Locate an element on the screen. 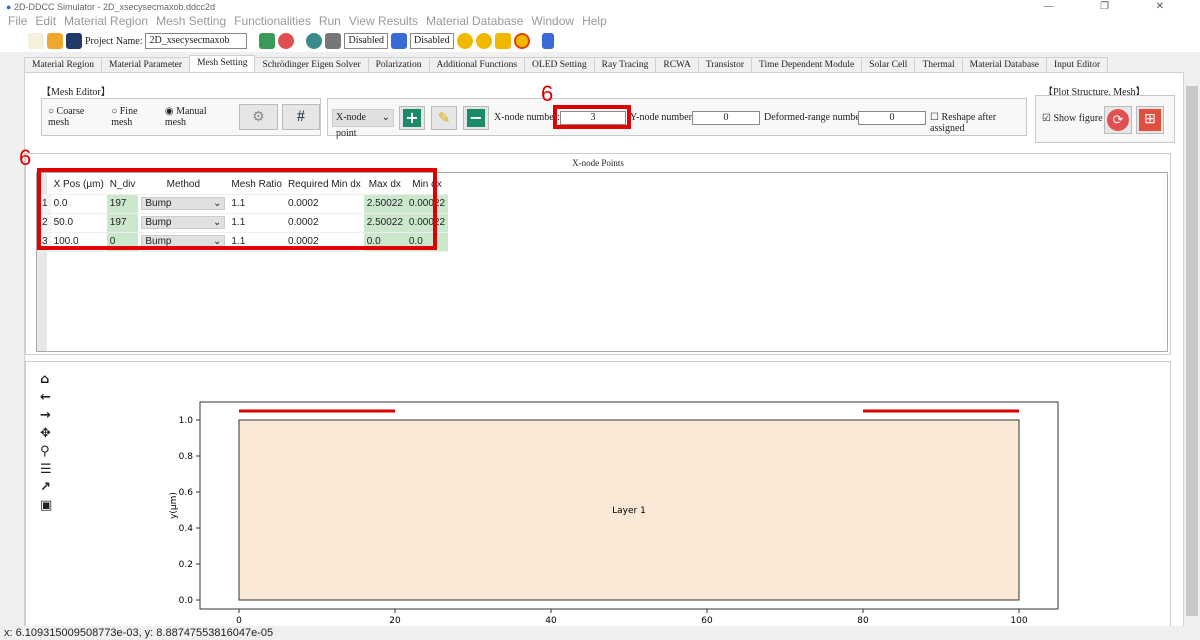 The width and height of the screenshot is (1200, 640). y-axis-label: y(µm) is located at coordinates (174, 505).